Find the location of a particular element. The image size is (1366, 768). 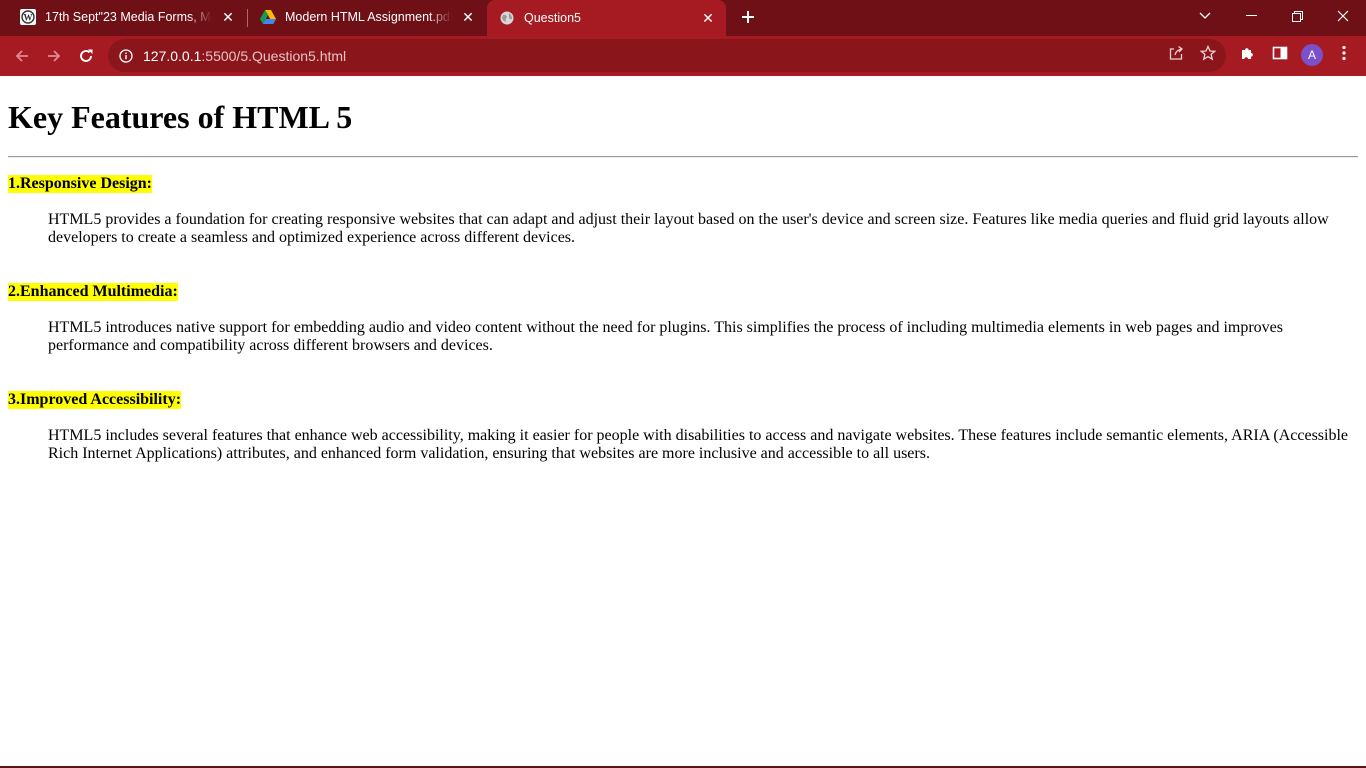

restore-icon is located at coordinates (1297, 16).